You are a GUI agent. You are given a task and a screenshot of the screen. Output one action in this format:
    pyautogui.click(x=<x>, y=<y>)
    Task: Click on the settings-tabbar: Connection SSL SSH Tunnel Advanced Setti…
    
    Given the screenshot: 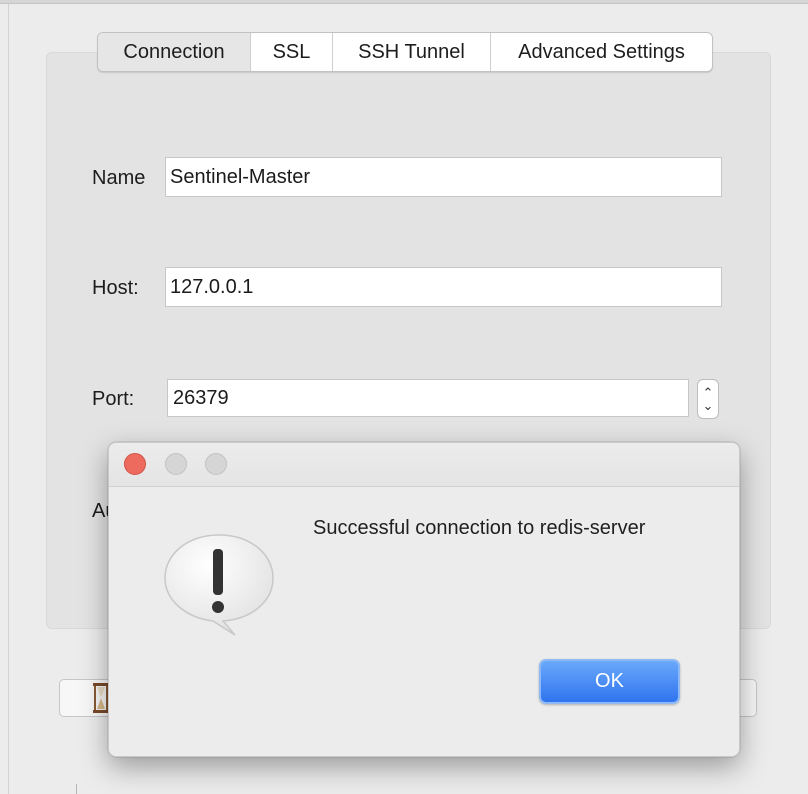 What is the action you would take?
    pyautogui.click(x=405, y=52)
    